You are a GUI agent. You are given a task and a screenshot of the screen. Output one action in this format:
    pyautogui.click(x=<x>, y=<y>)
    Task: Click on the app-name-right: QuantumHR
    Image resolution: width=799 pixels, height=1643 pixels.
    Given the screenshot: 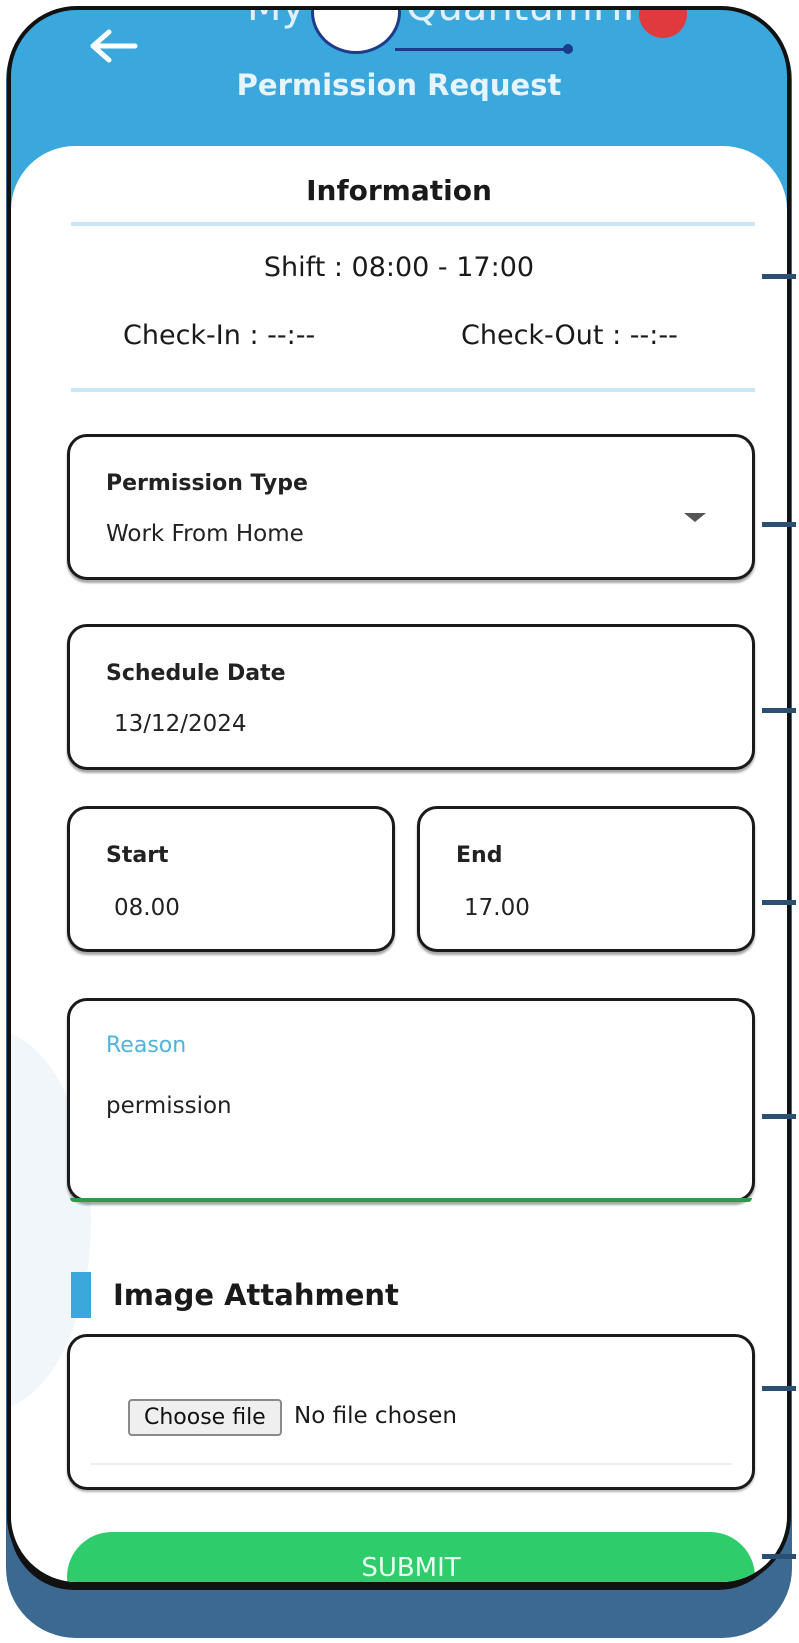 What is the action you would take?
    pyautogui.click(x=528, y=18)
    